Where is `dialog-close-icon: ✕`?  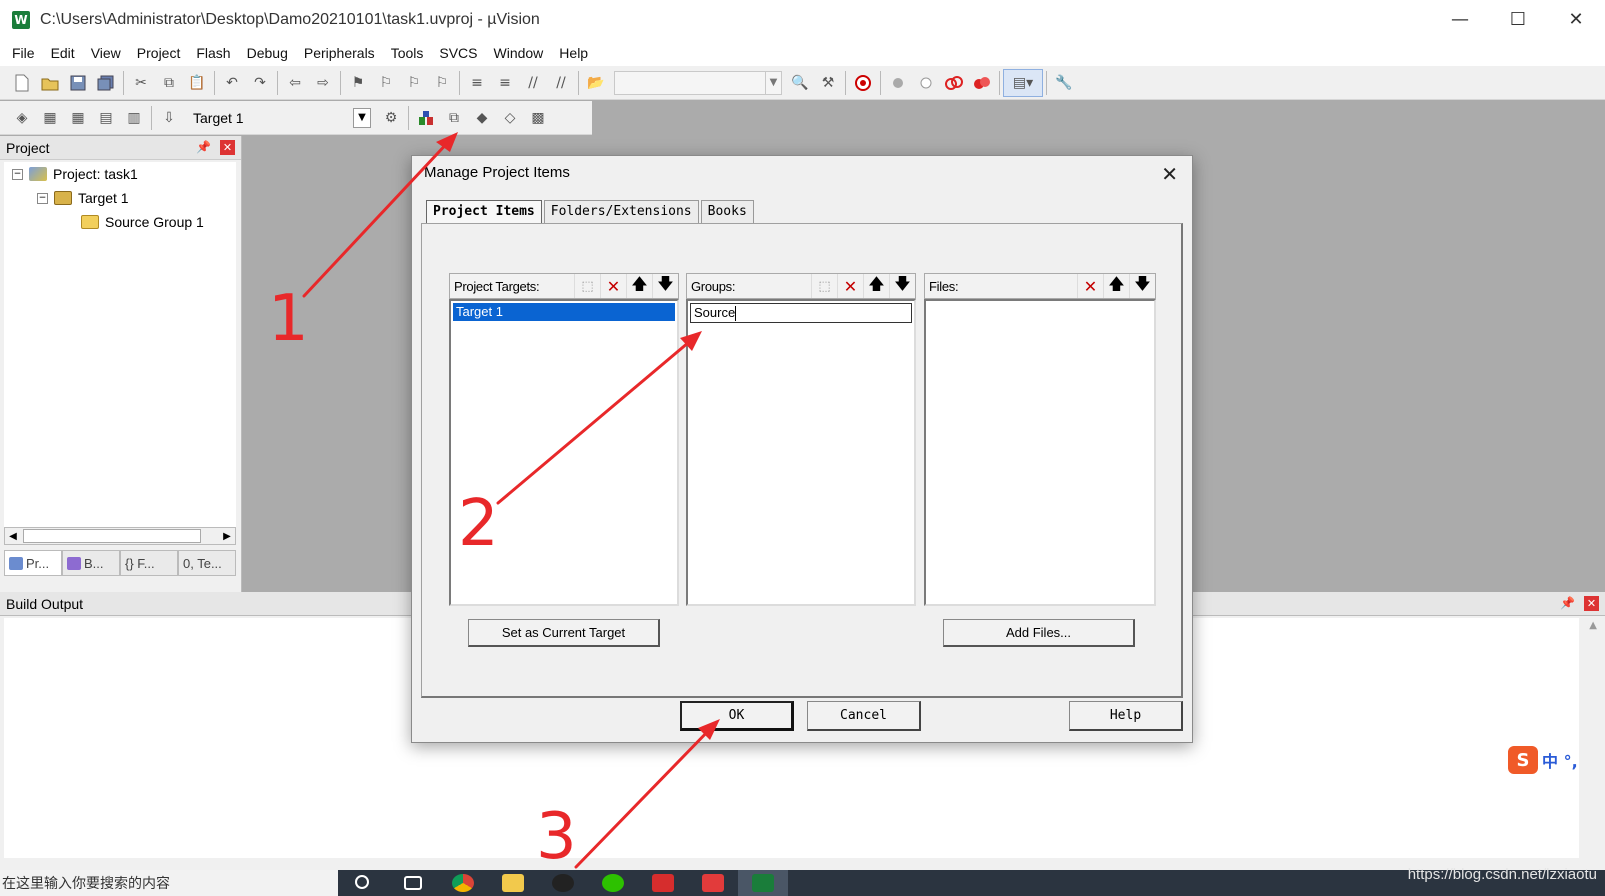 dialog-close-icon: ✕ is located at coordinates (1169, 174).